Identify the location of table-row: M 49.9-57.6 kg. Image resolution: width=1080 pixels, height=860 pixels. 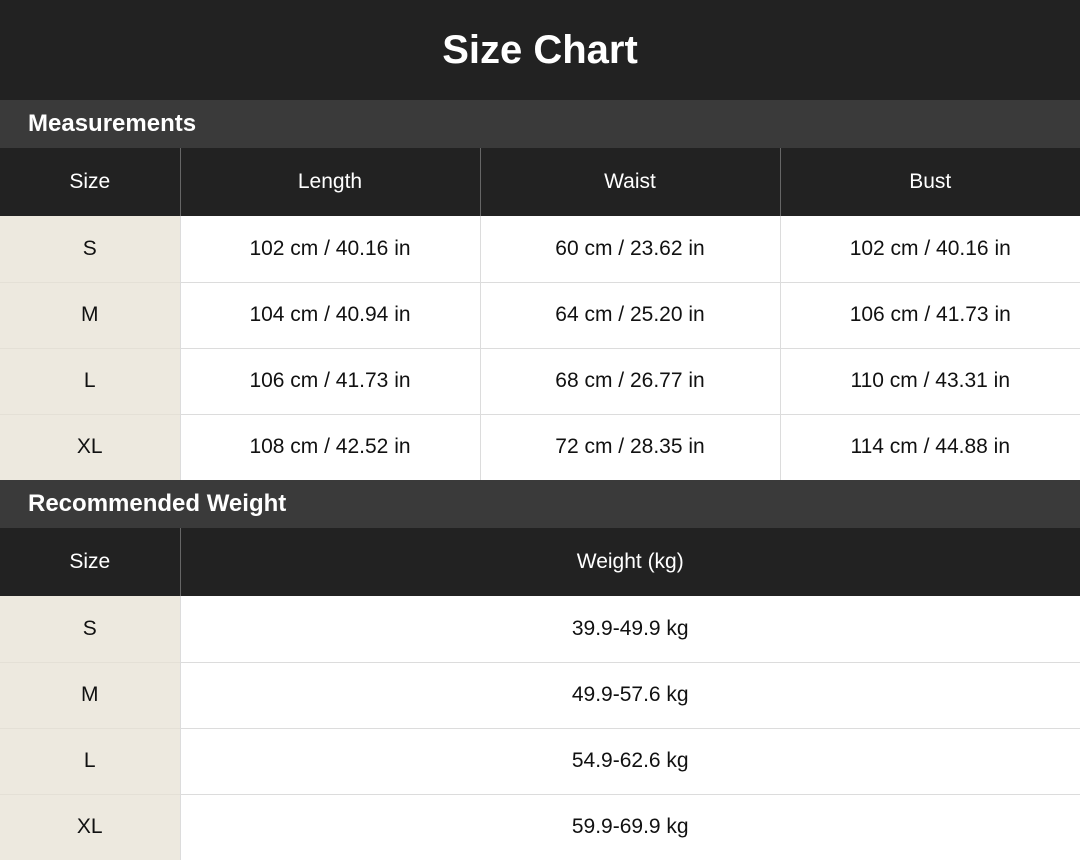
(540, 694).